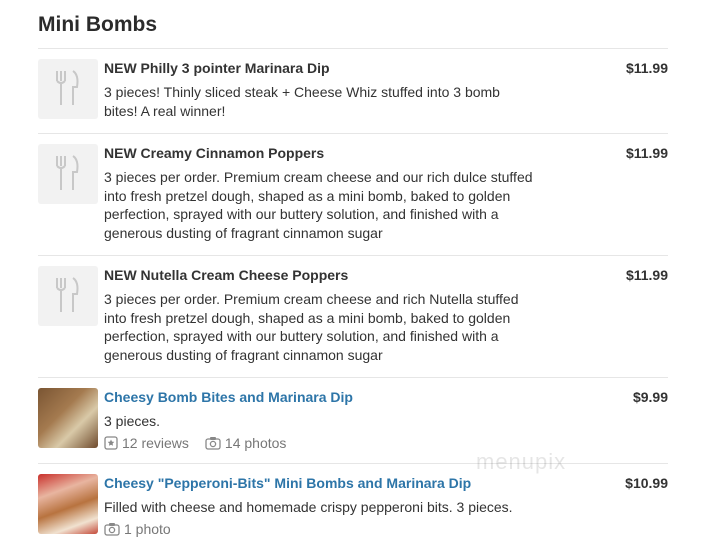 The height and width of the screenshot is (546, 709). Describe the element at coordinates (228, 397) in the screenshot. I see `item-name-link: Cheesy Bomb Bites and Marinara Dip` at that location.